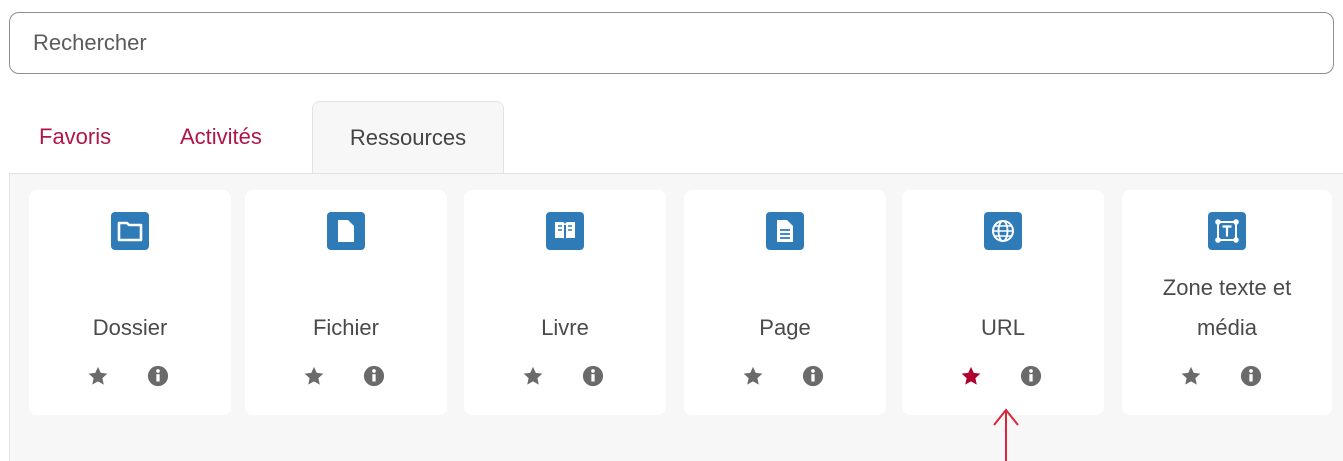 This screenshot has width=1343, height=461. Describe the element at coordinates (1002, 327) in the screenshot. I see `card-name: URL` at that location.